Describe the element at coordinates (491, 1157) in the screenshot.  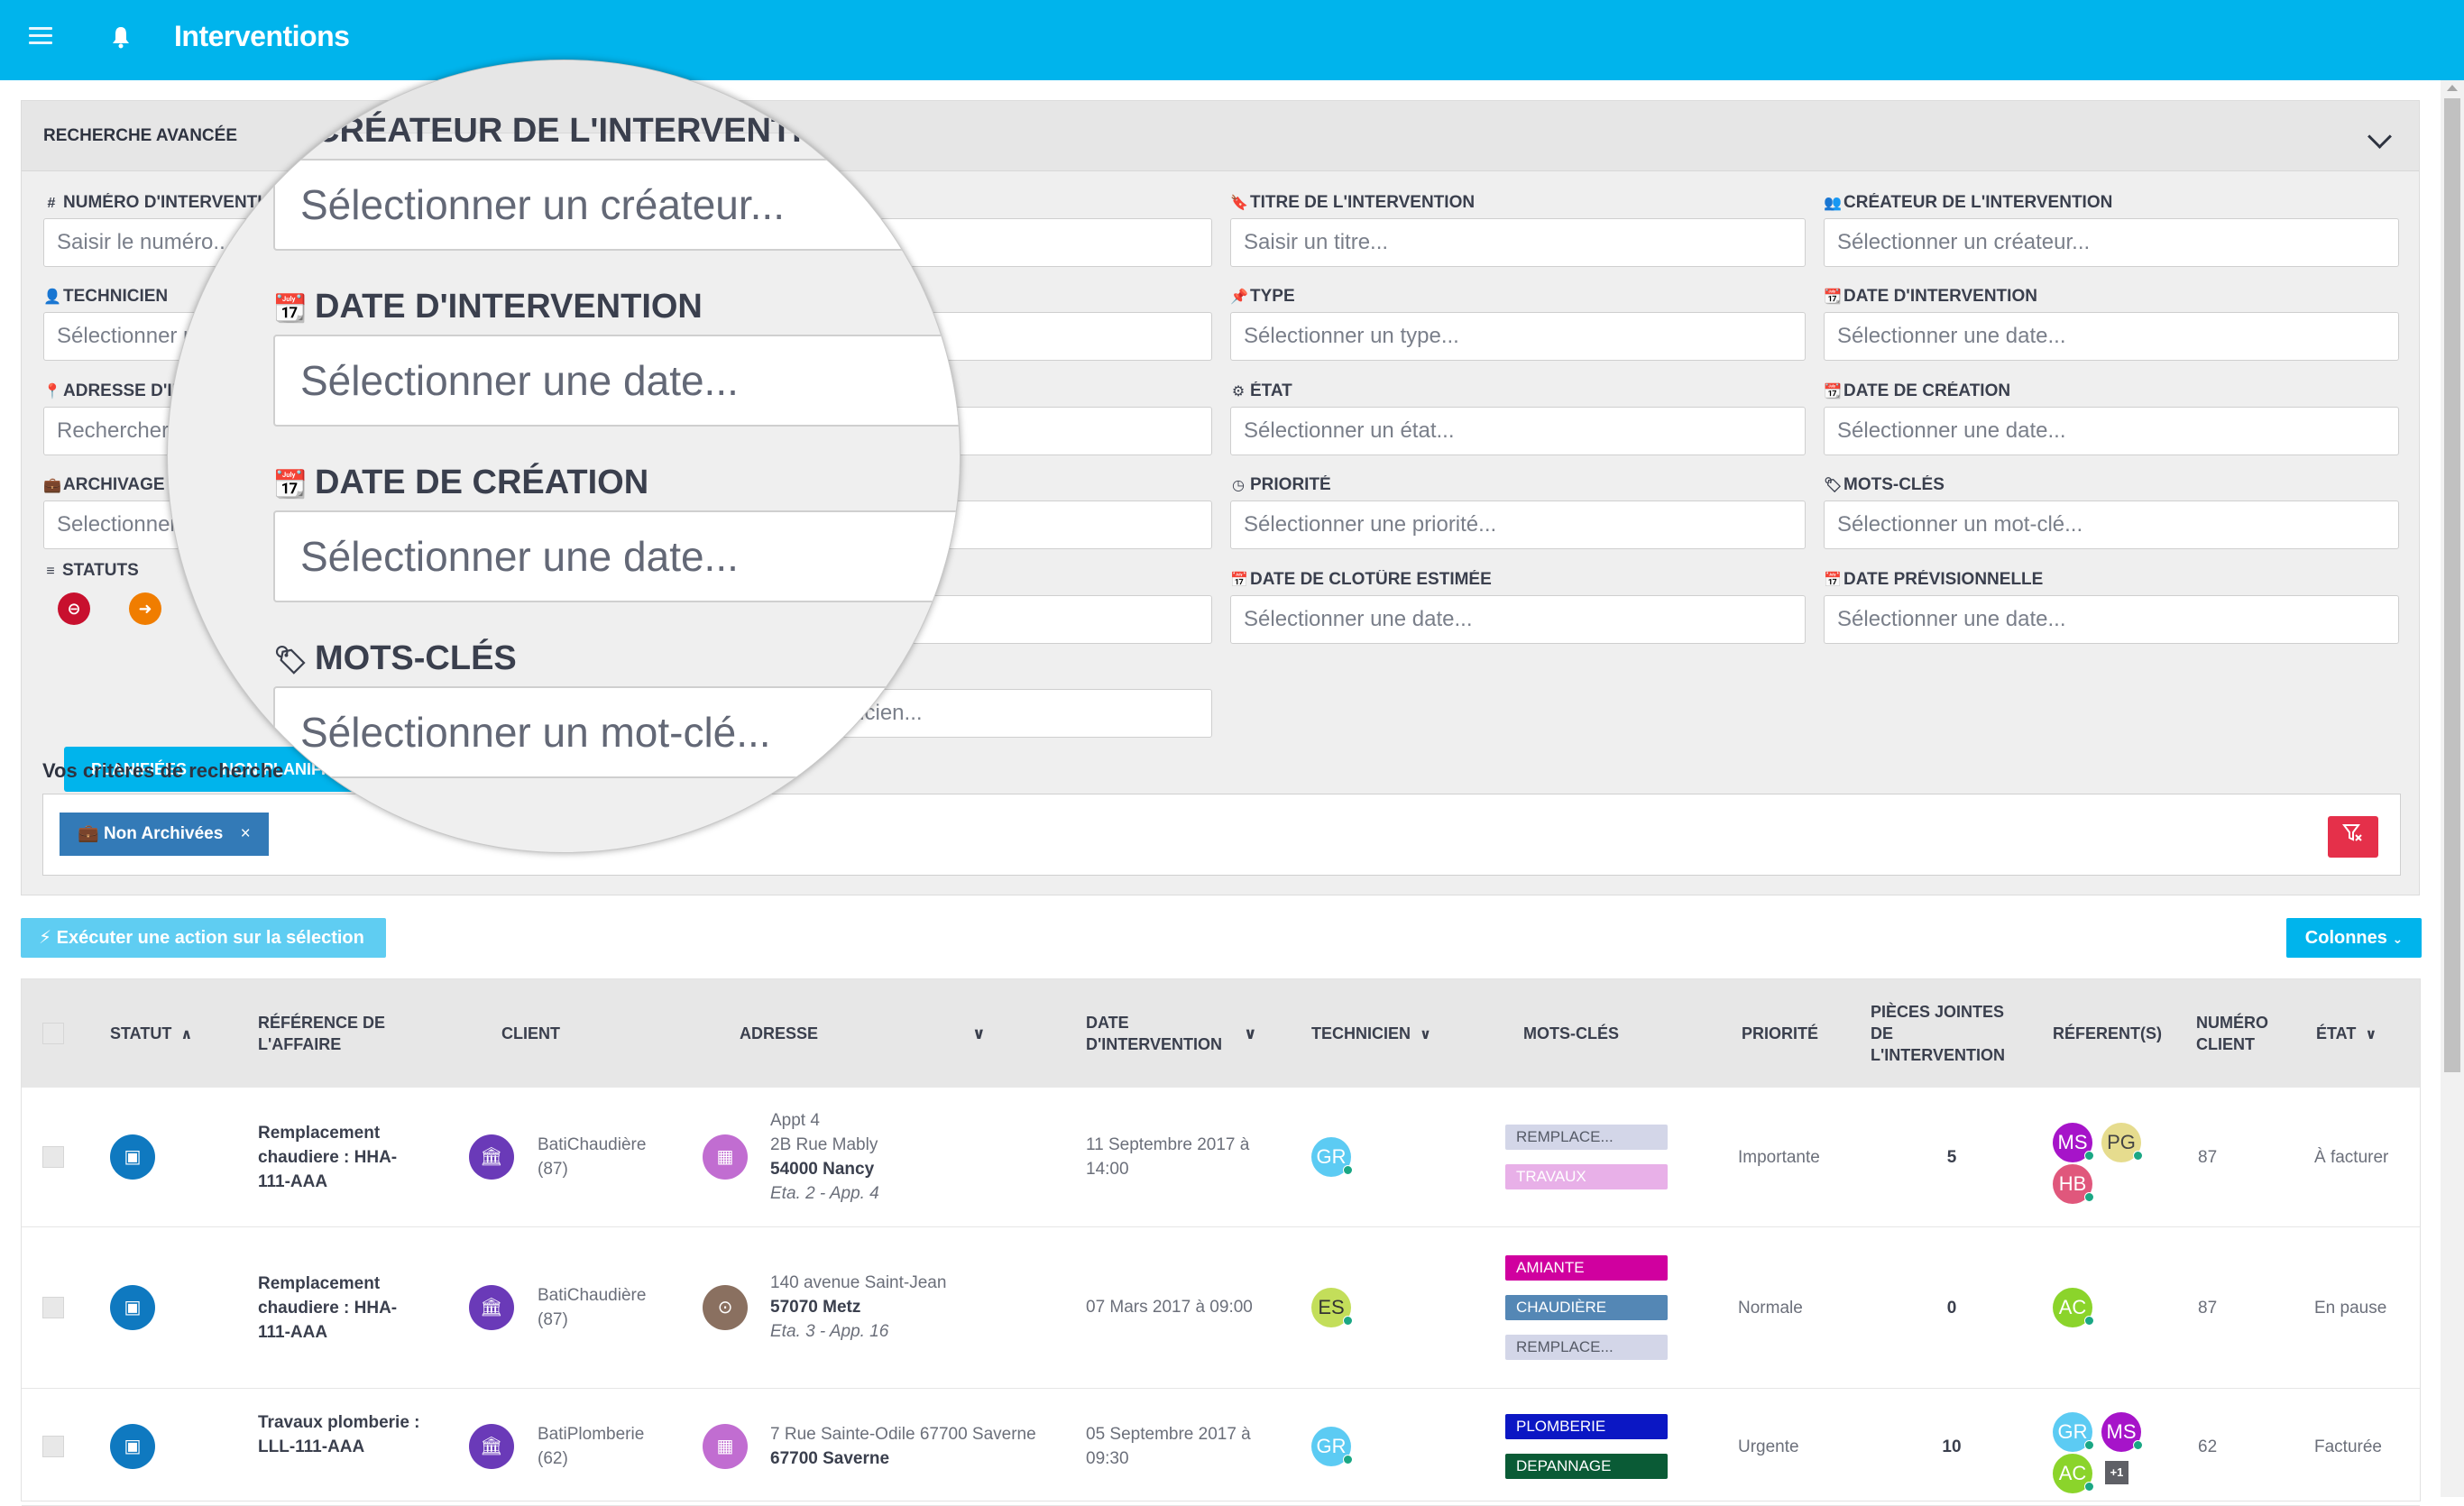
I see `building-bank-icon: 🏛` at that location.